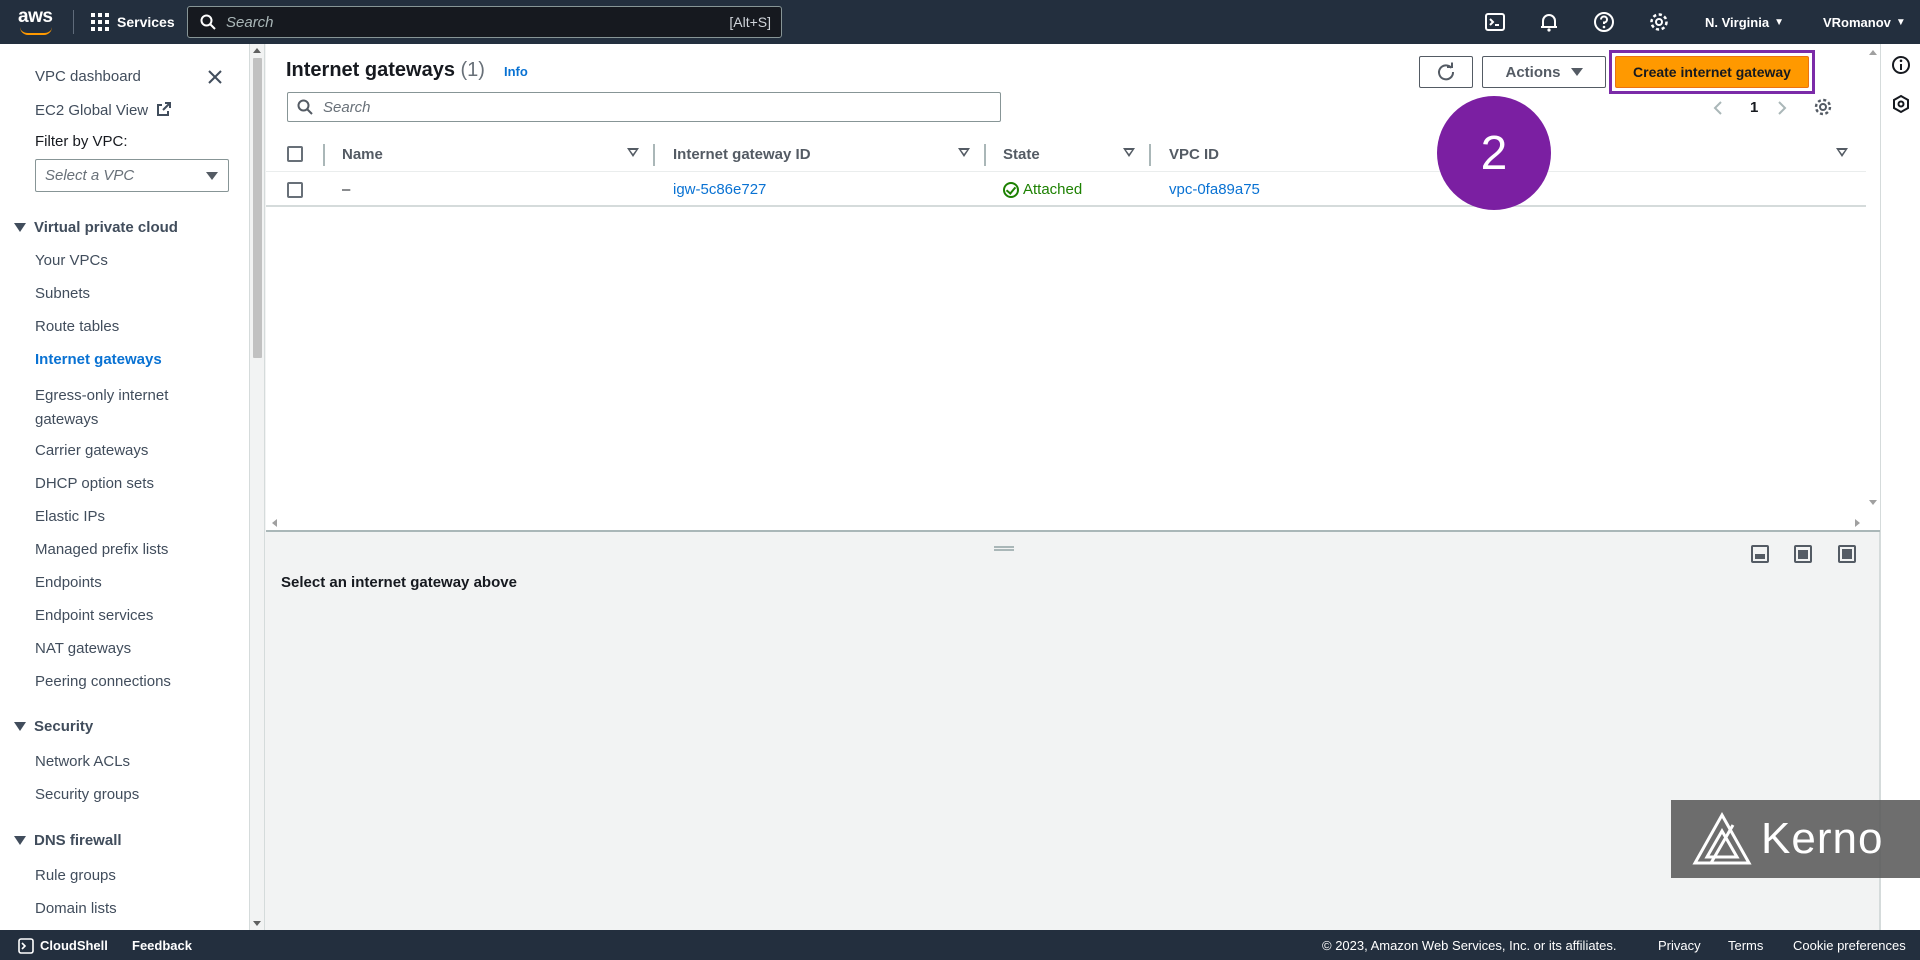 The image size is (1920, 960). Describe the element at coordinates (215, 77) in the screenshot. I see `close-icon` at that location.